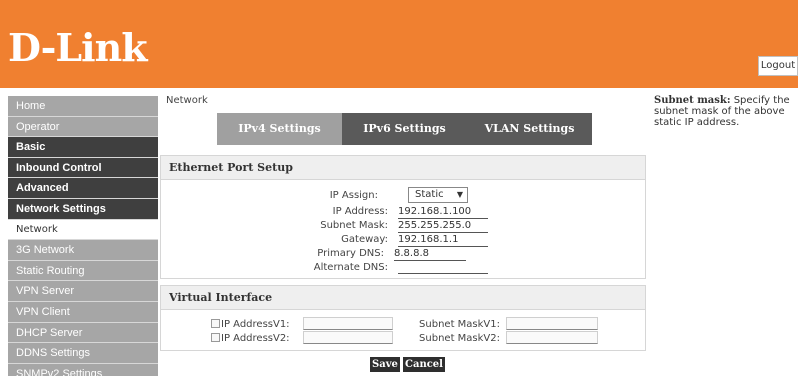  What do you see at coordinates (424, 364) in the screenshot?
I see `cancel-button: Cancel` at bounding box center [424, 364].